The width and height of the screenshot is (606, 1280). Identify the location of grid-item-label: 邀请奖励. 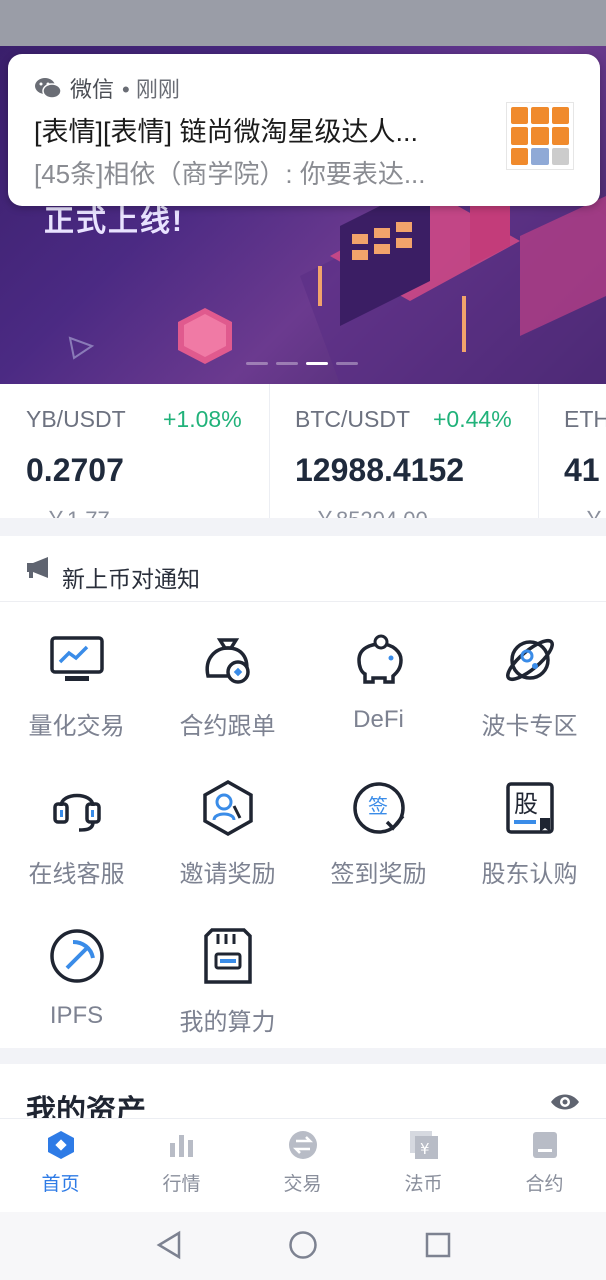
(227, 874).